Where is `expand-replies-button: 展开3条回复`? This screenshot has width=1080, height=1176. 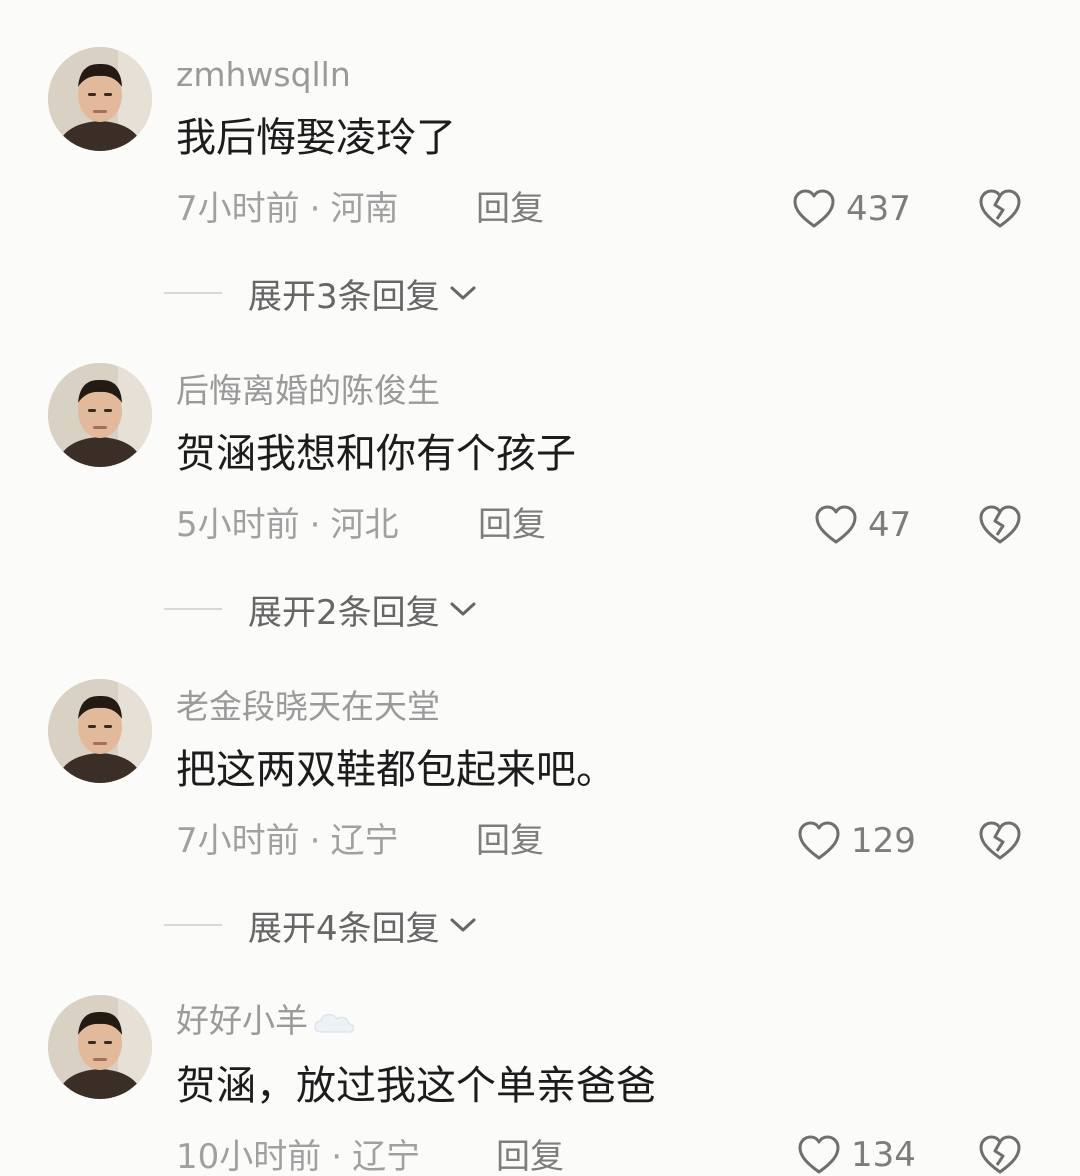 expand-replies-button: 展开3条回复 is located at coordinates (321, 294).